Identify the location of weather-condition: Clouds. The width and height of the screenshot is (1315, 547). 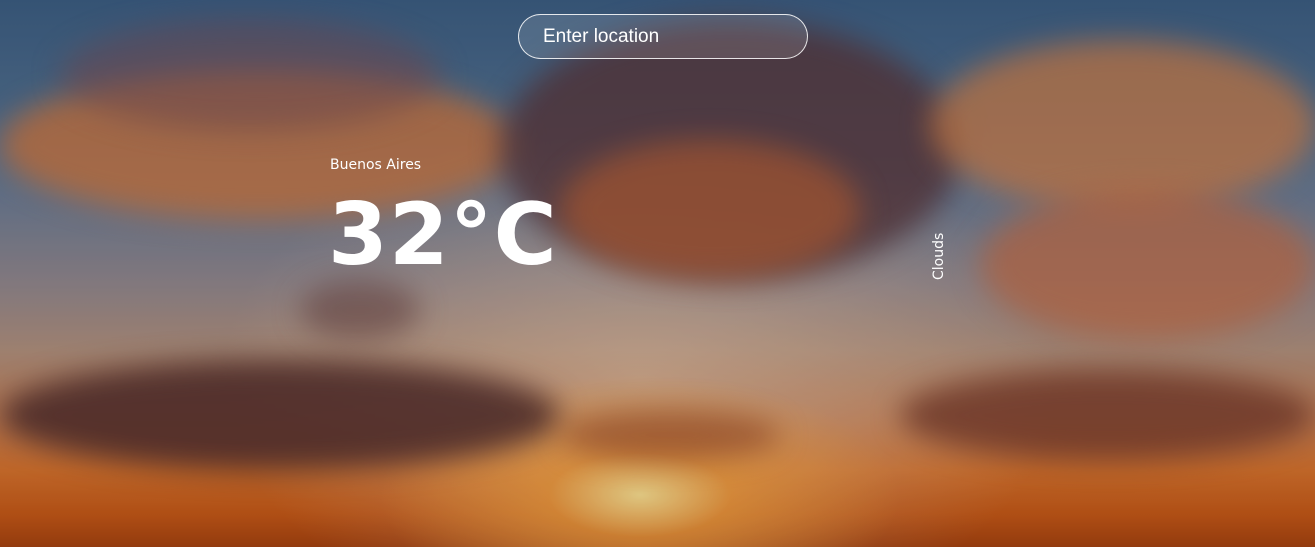
(939, 256).